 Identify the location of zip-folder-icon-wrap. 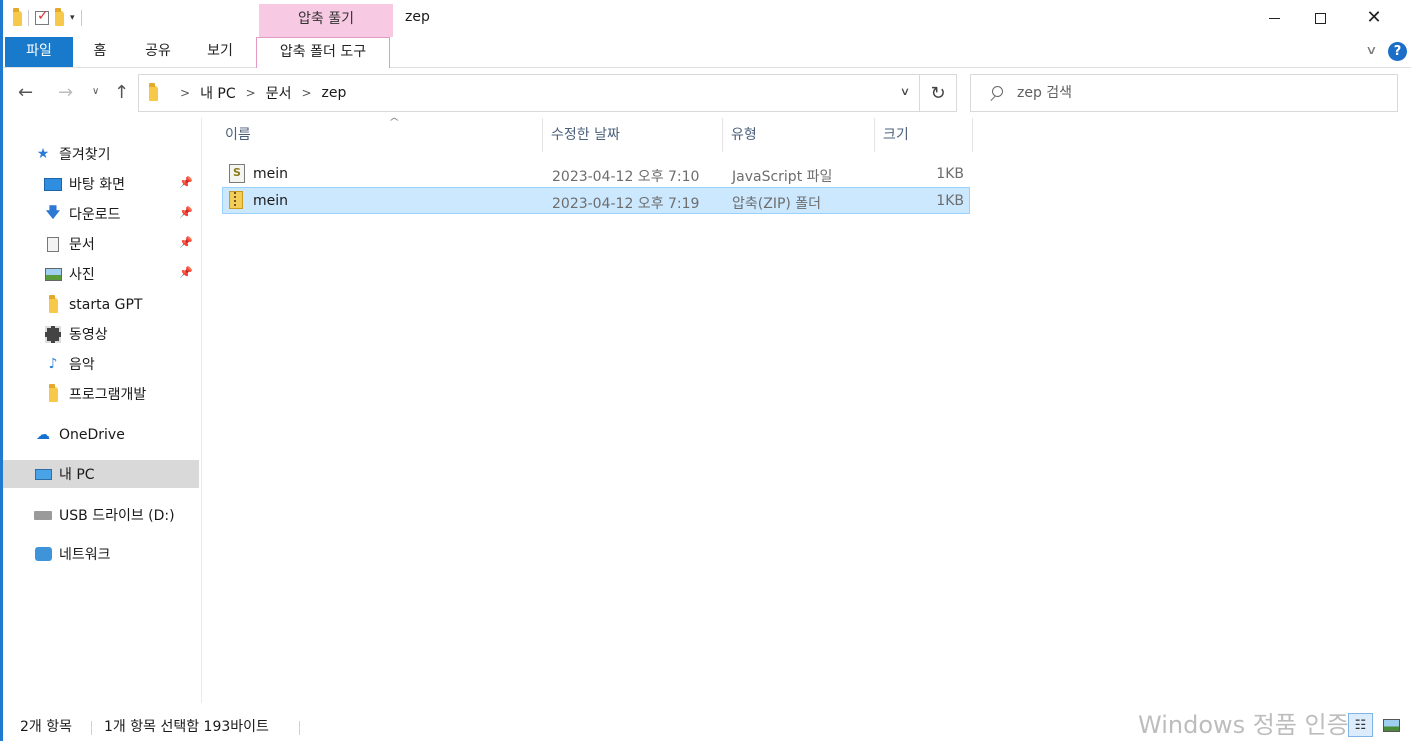
(236, 202).